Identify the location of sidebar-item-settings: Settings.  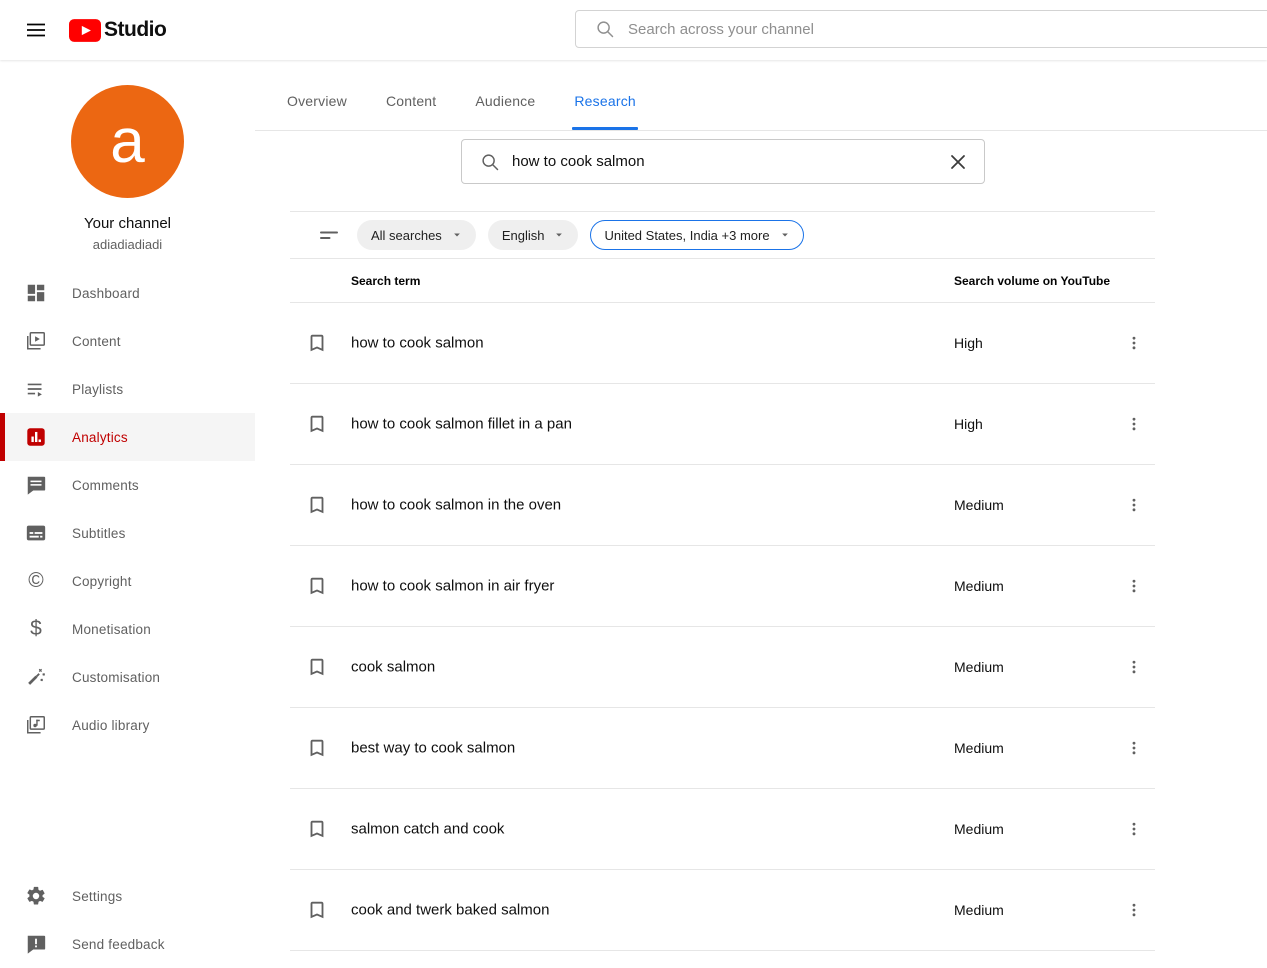
(127, 896).